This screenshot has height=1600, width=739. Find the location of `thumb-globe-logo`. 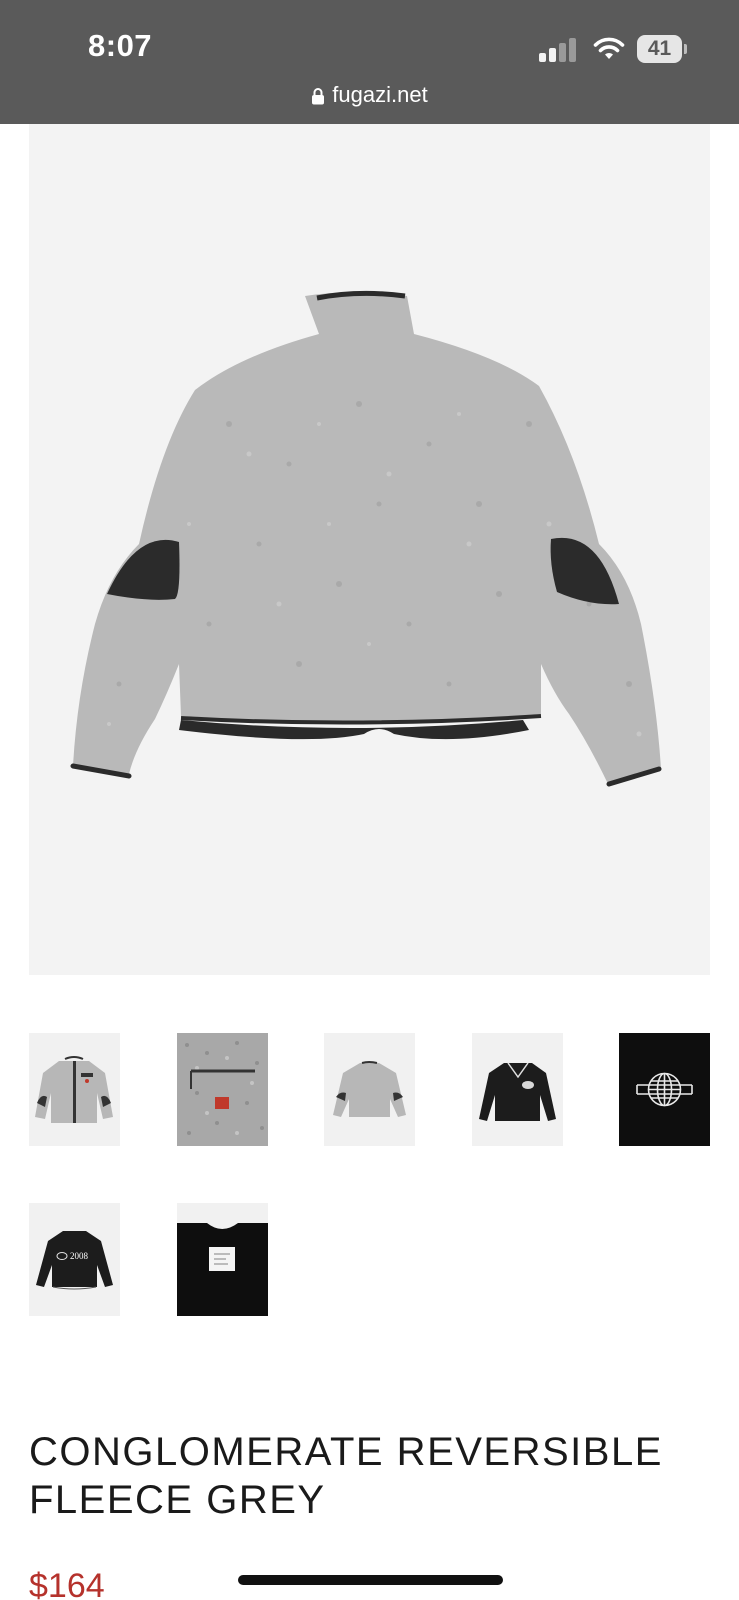

thumb-globe-logo is located at coordinates (664, 1089).